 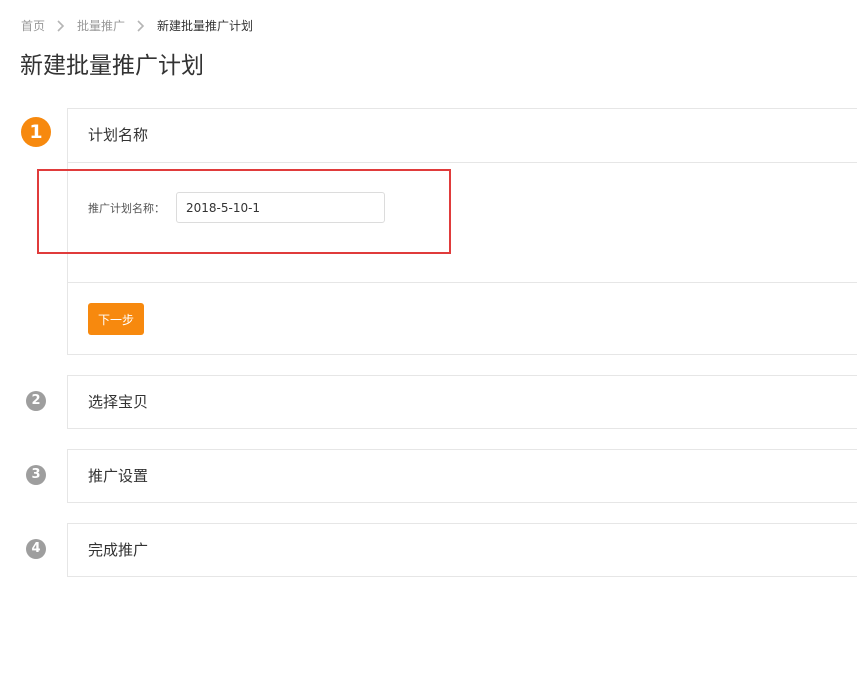 What do you see at coordinates (36, 401) in the screenshot?
I see `step-2-badge: 2` at bounding box center [36, 401].